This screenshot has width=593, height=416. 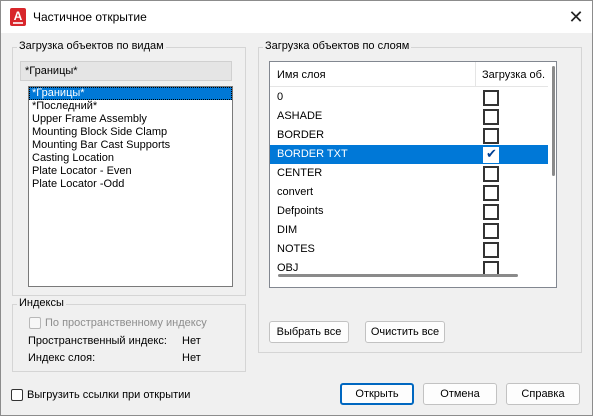 I want to click on layer-row: CENTER, so click(x=409, y=173).